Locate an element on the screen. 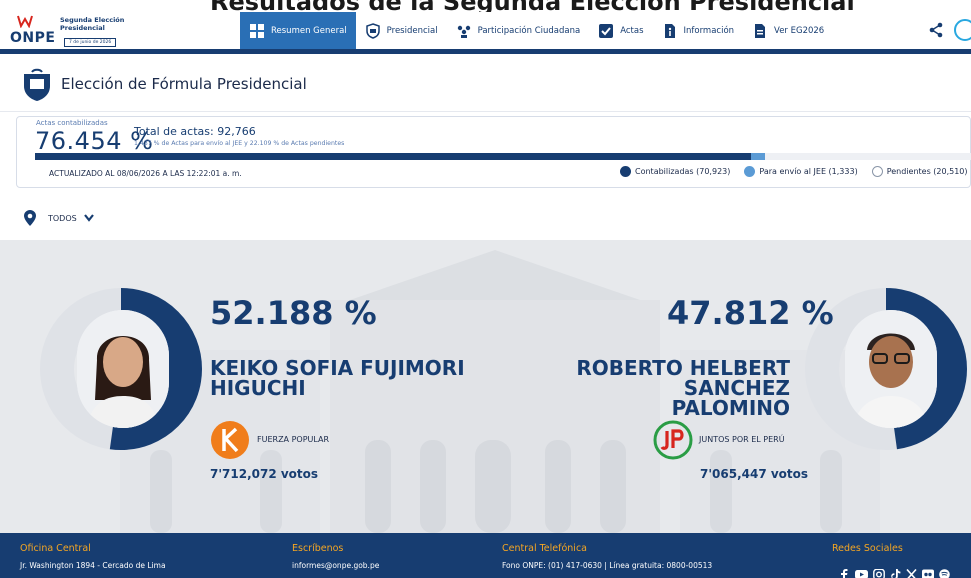 Image resolution: width=971 pixels, height=578 pixels. candidate-2-name-line2: PALOMINO is located at coordinates (730, 408).